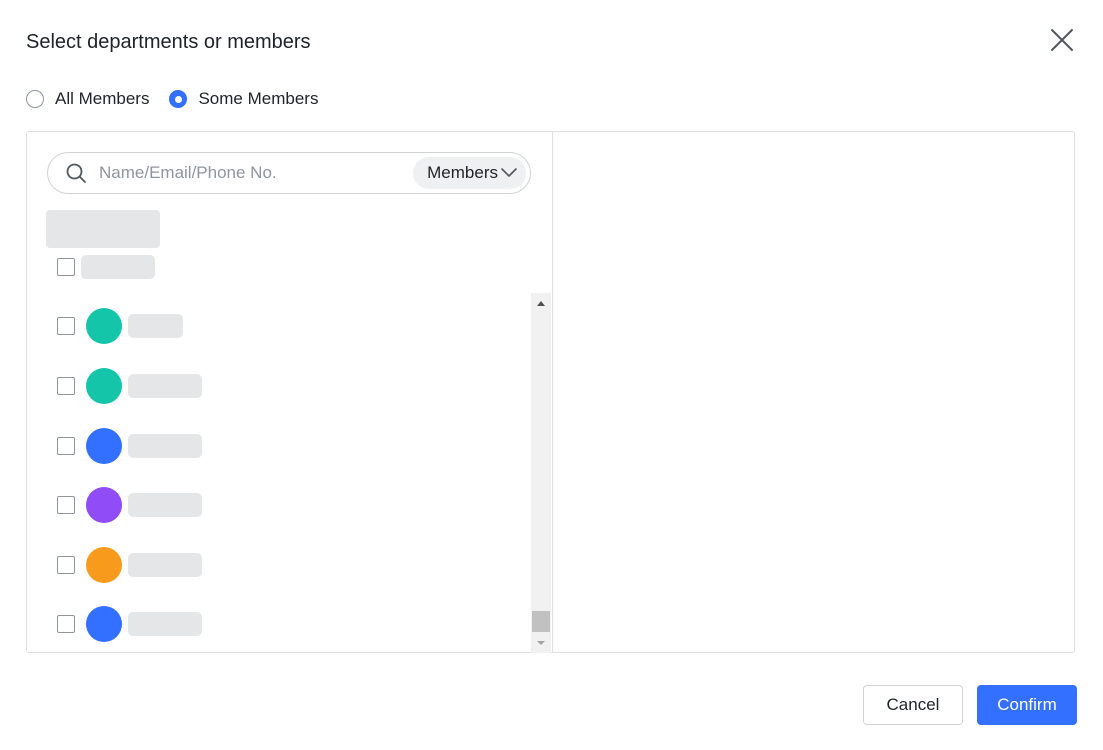 The image size is (1103, 750). Describe the element at coordinates (102, 98) in the screenshot. I see `radio-all-members-label: All Members` at that location.